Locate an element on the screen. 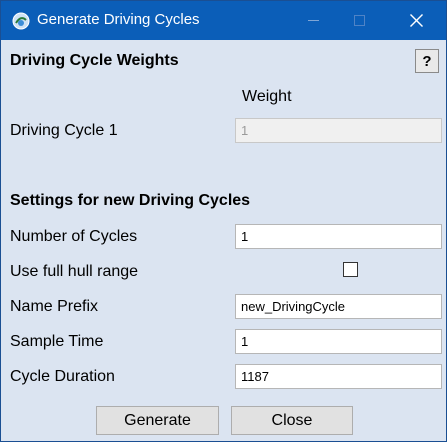 This screenshot has height=442, width=447. maximize-icon is located at coordinates (359, 20).